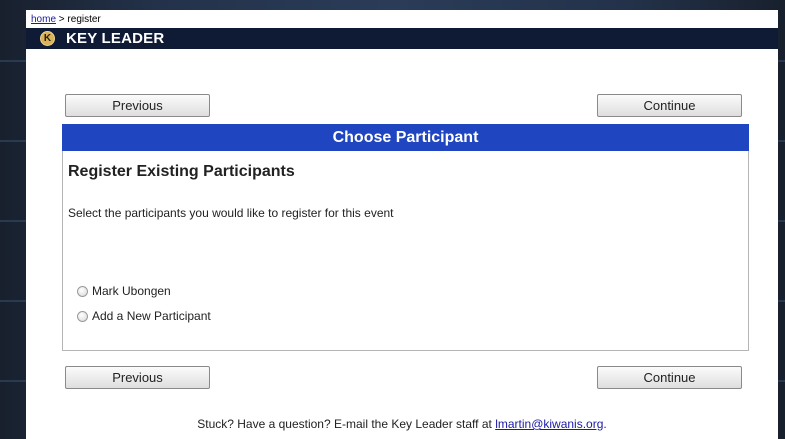  Describe the element at coordinates (181, 171) in the screenshot. I see `panel-heading: Register Existing Participants` at that location.